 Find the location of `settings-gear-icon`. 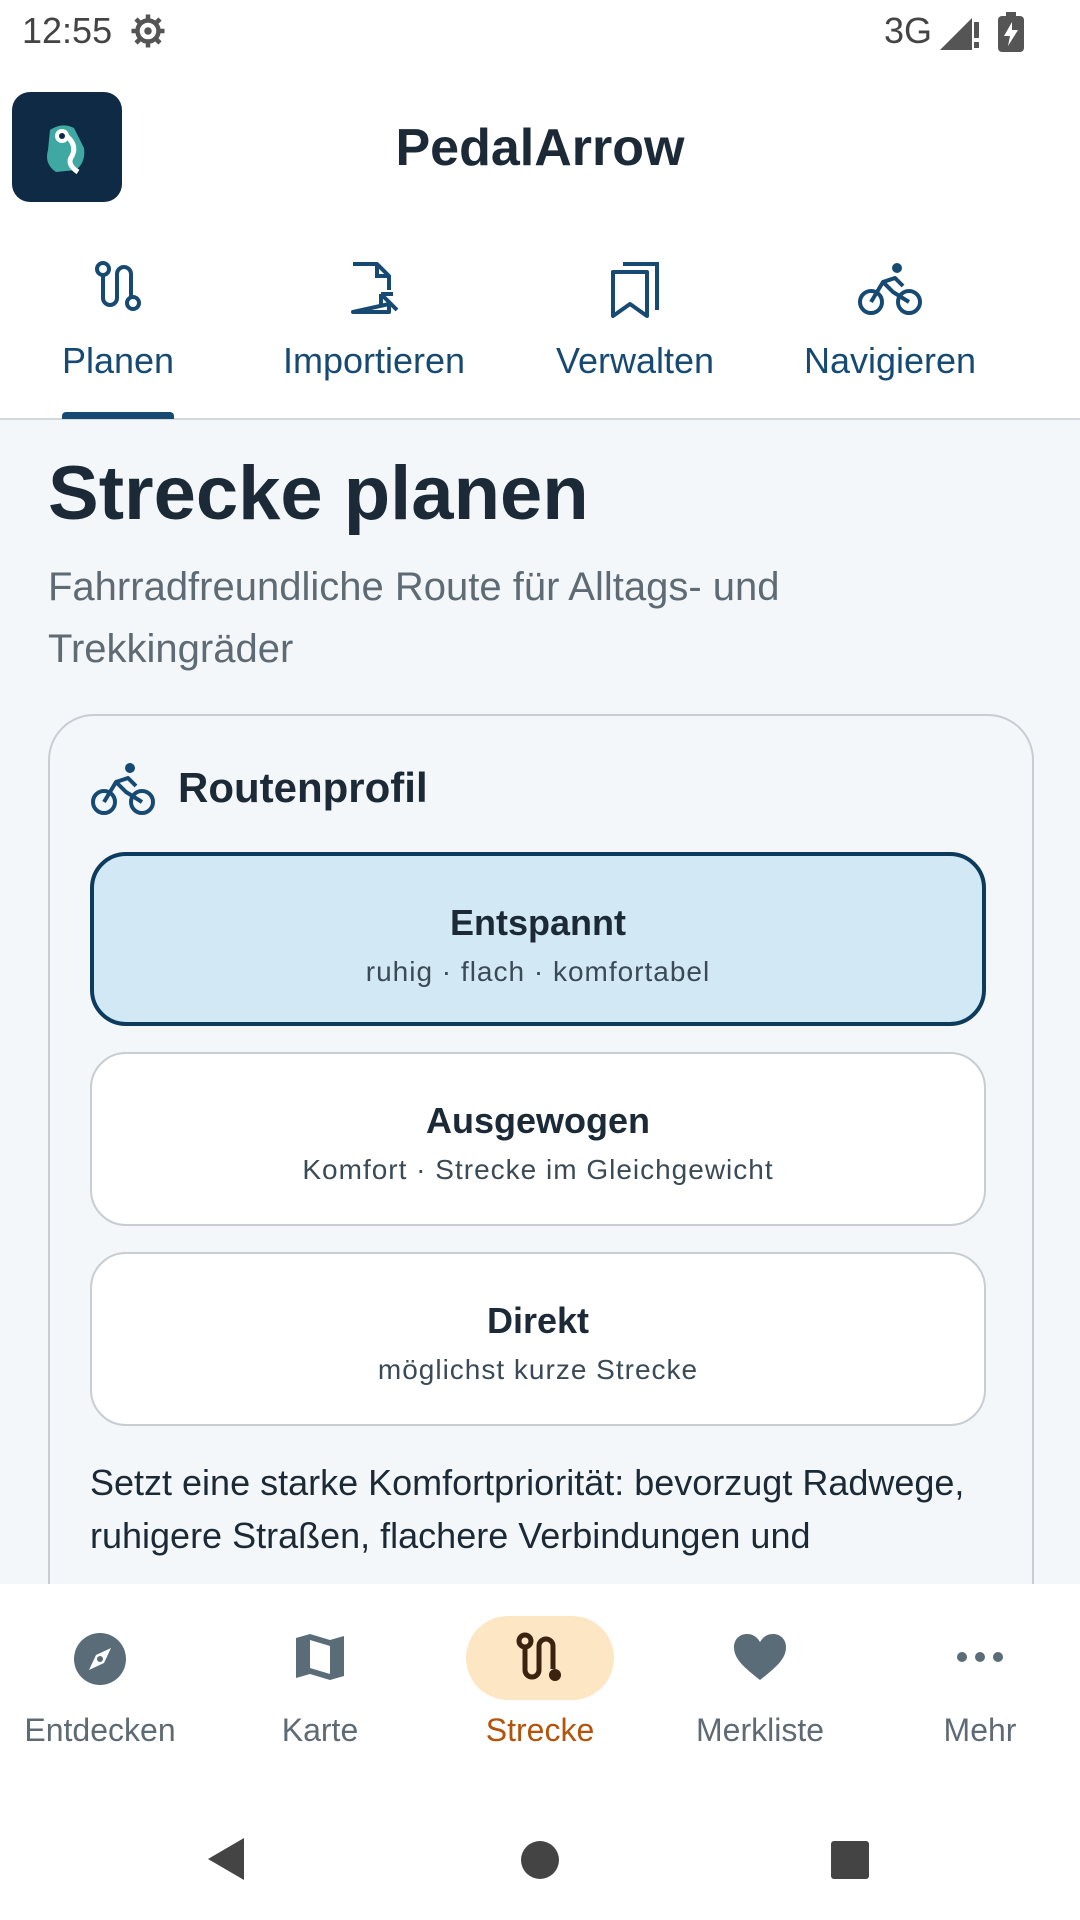

settings-gear-icon is located at coordinates (148, 31).